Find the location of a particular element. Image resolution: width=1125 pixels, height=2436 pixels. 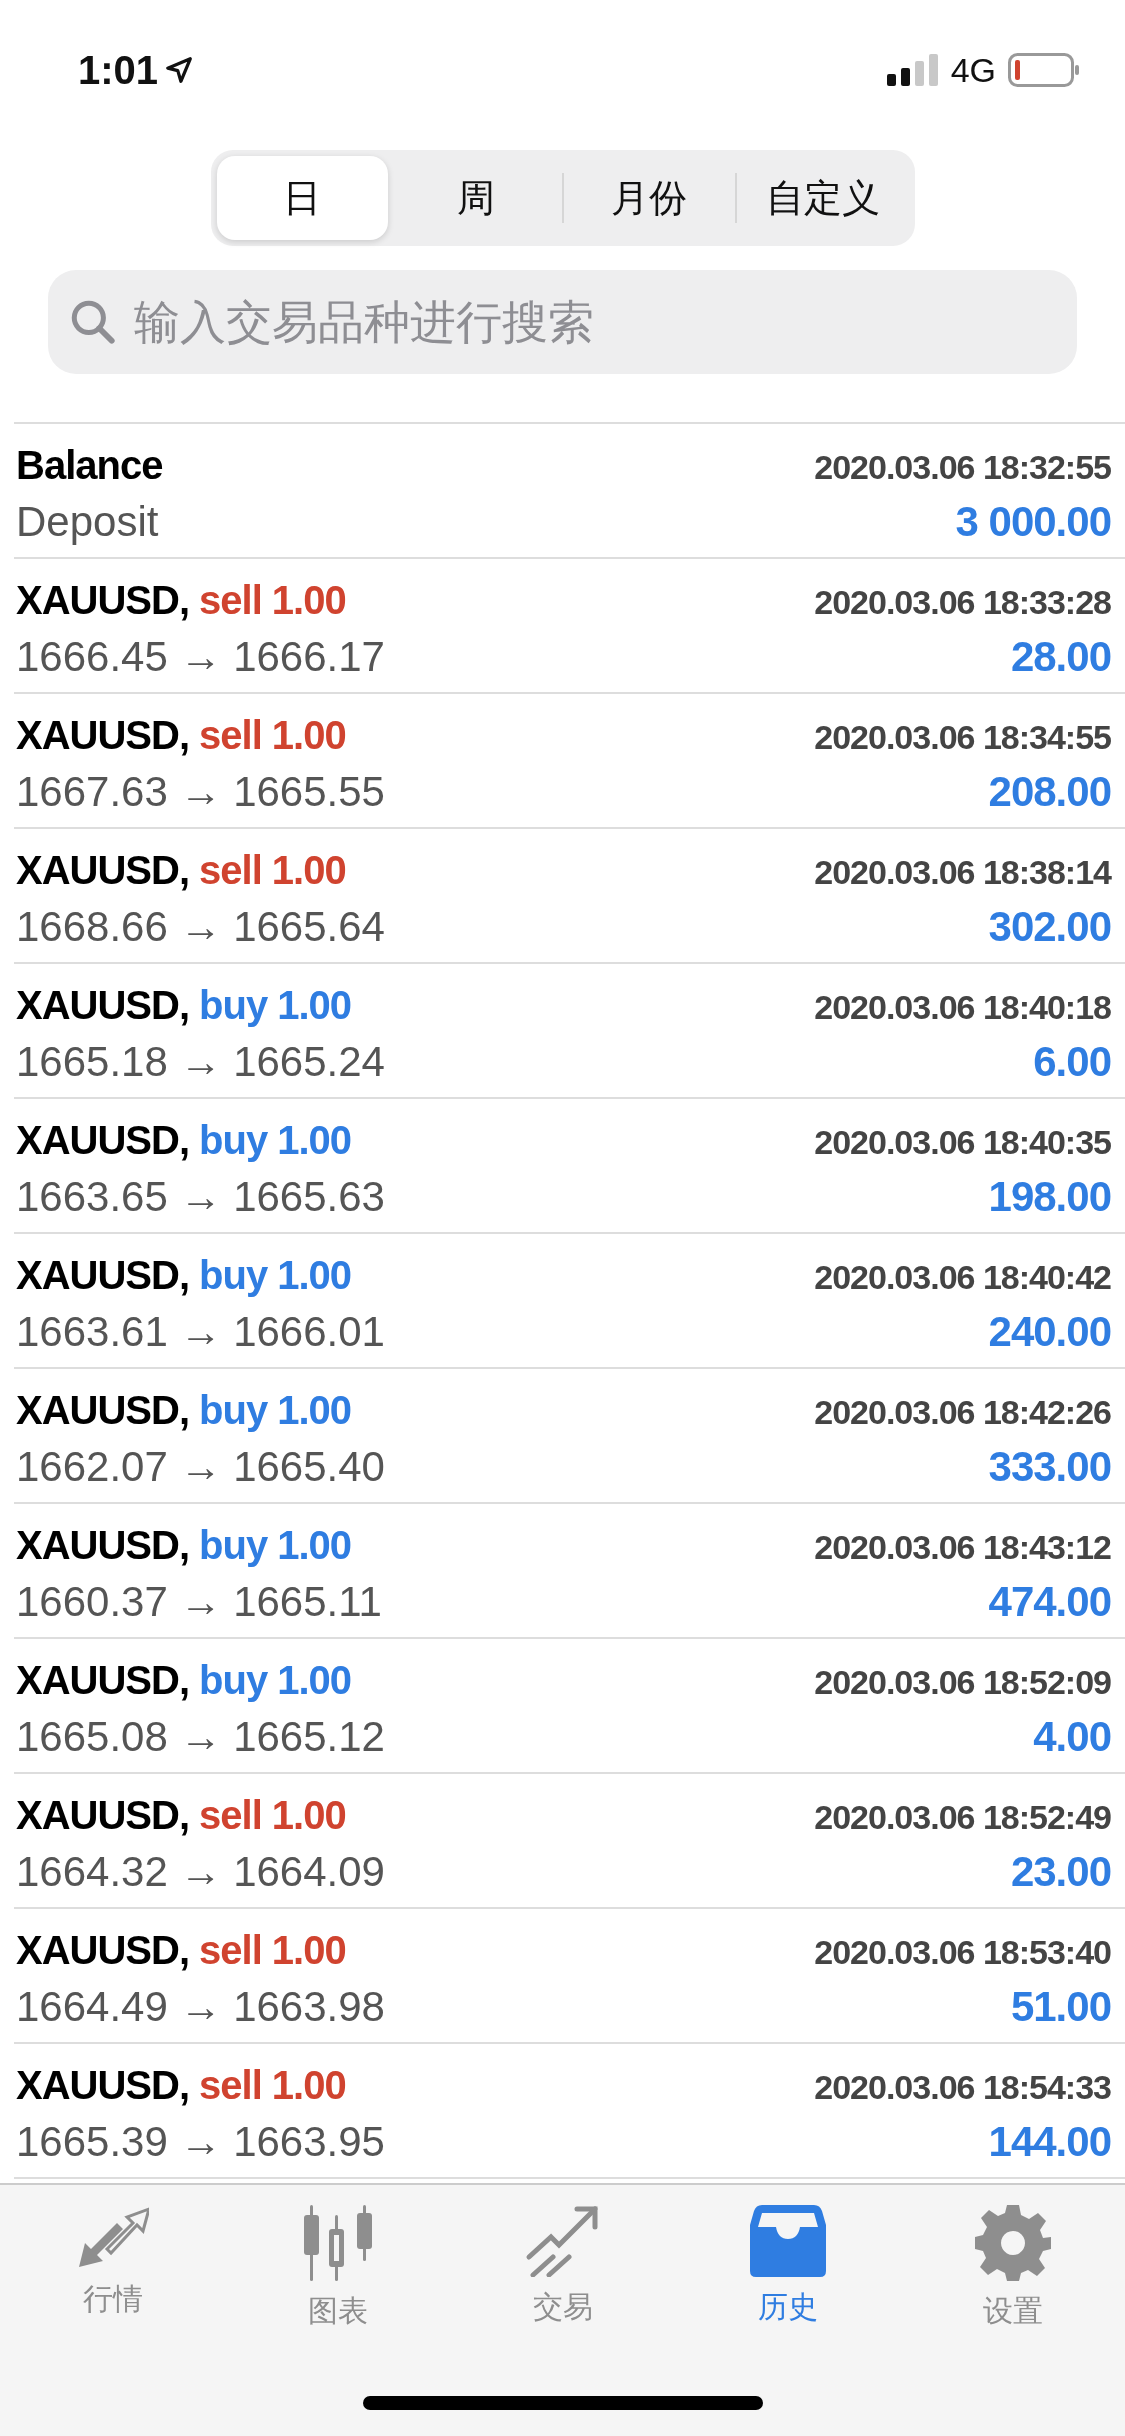

settings-icon is located at coordinates (1012, 2243).